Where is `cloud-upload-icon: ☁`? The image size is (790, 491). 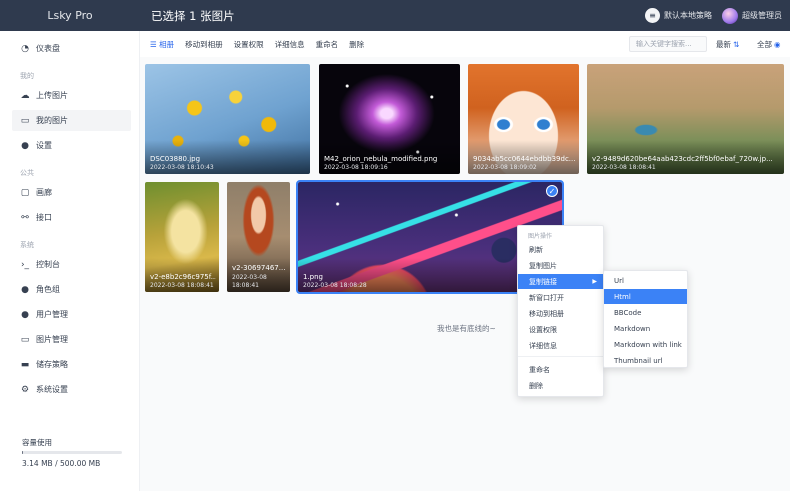 cloud-upload-icon: ☁ is located at coordinates (25, 95).